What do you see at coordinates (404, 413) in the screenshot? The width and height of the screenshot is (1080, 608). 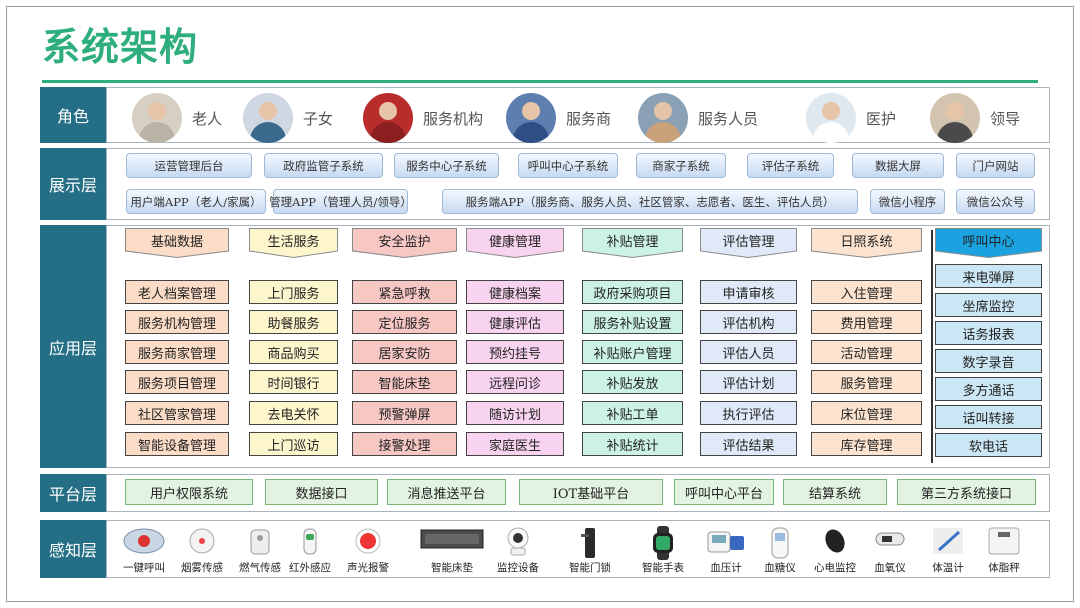 I see `module-item: 预警弹屏` at bounding box center [404, 413].